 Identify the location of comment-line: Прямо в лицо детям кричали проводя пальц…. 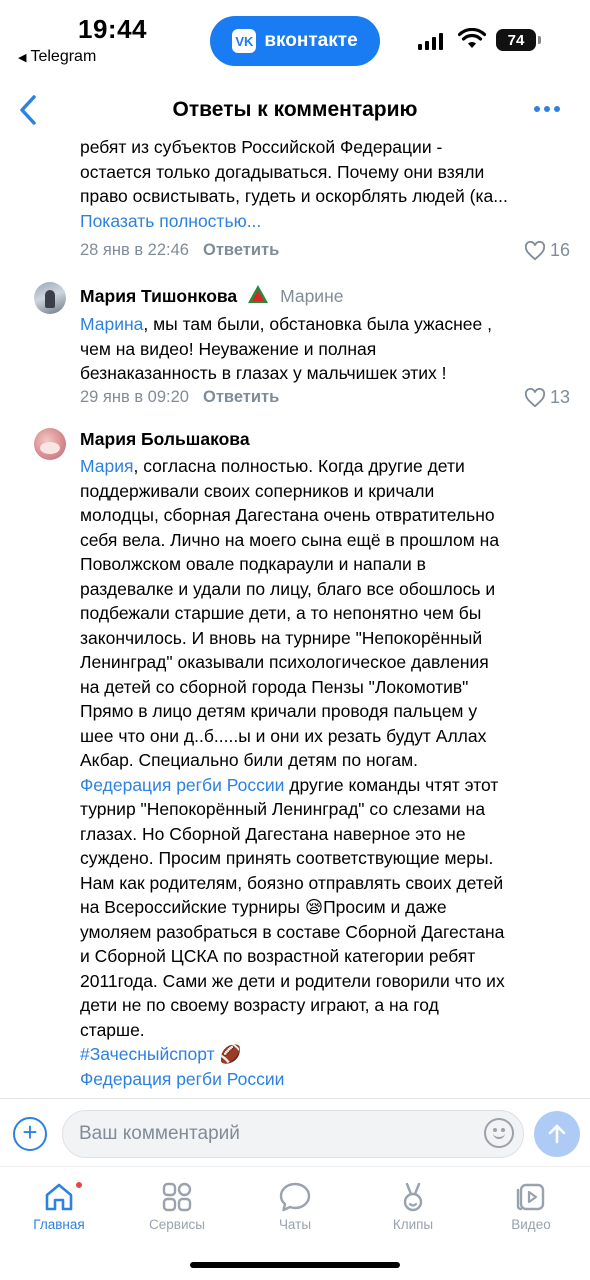
(279, 711).